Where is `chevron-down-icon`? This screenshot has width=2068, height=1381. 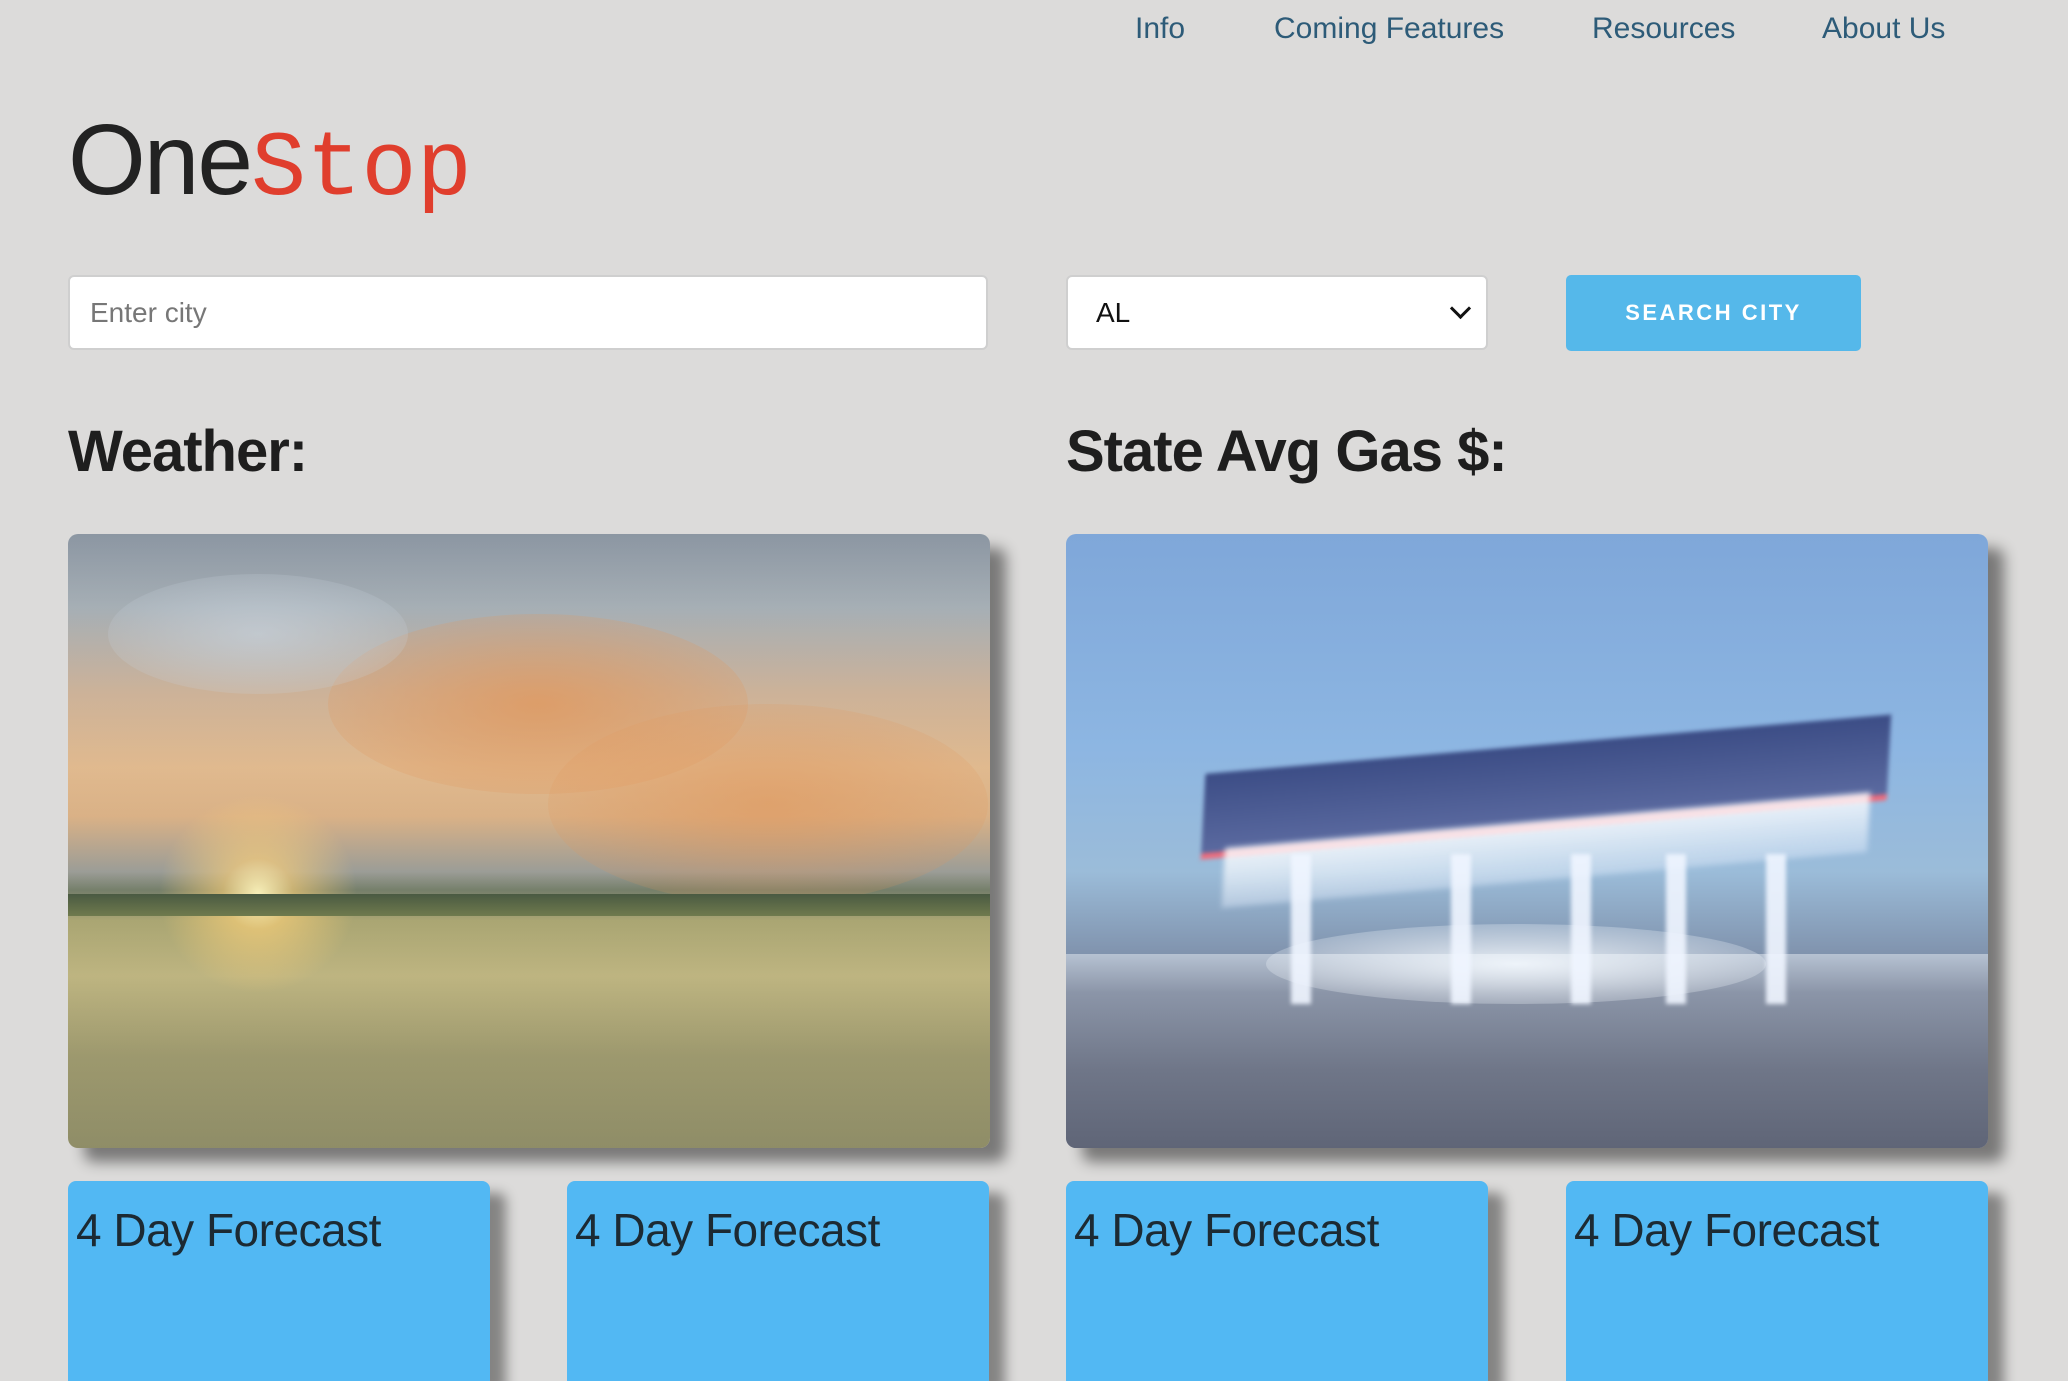
chevron-down-icon is located at coordinates (1460, 308).